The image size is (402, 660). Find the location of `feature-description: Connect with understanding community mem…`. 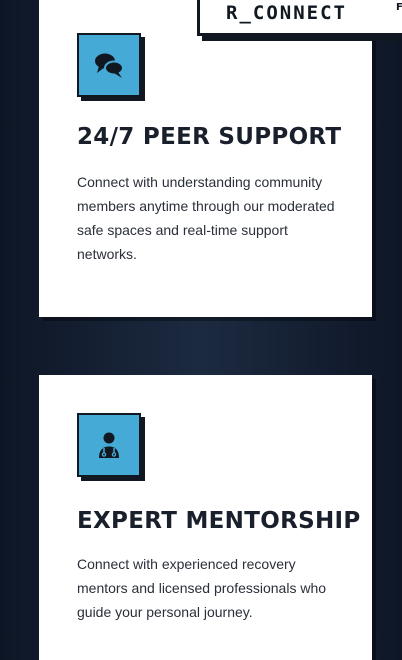

feature-description: Connect with understanding community mem… is located at coordinates (206, 218).